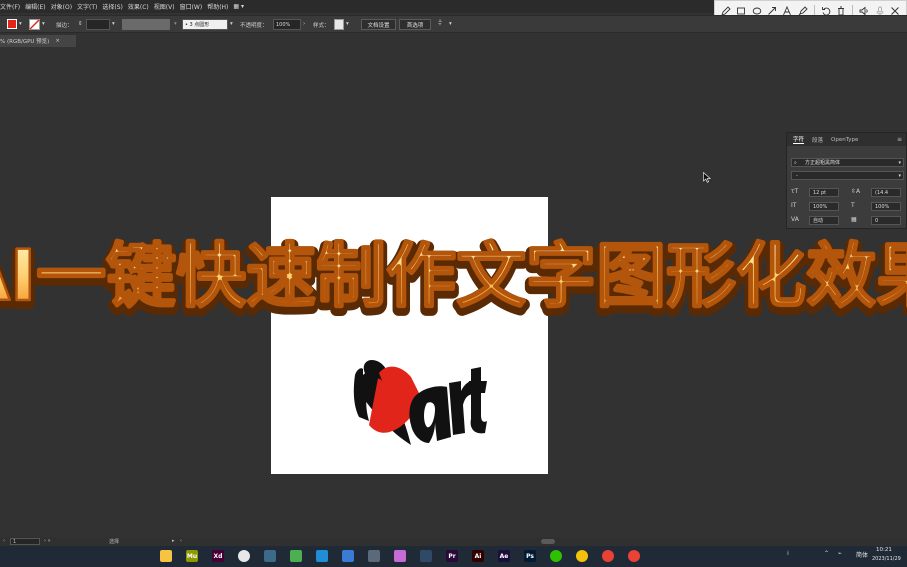  What do you see at coordinates (853, 205) in the screenshot?
I see `horizontal-scale-icon: T` at bounding box center [853, 205].